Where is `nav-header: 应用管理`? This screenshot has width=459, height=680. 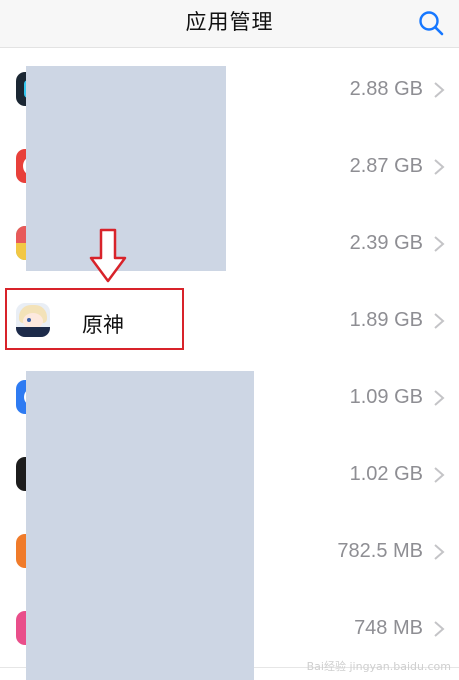 nav-header: 应用管理 is located at coordinates (229, 24).